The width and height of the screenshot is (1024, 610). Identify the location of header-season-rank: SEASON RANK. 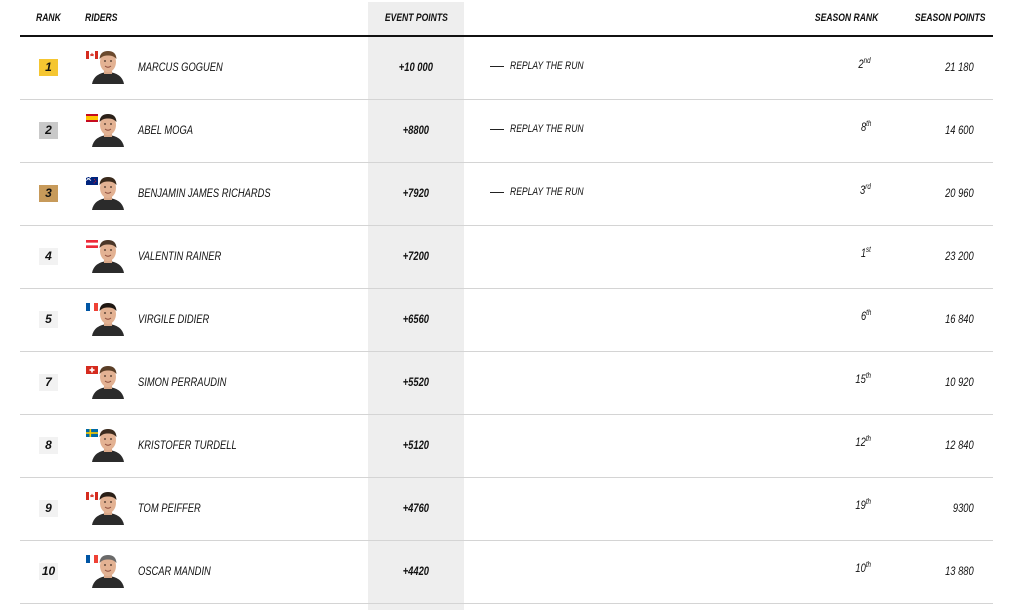
(846, 18).